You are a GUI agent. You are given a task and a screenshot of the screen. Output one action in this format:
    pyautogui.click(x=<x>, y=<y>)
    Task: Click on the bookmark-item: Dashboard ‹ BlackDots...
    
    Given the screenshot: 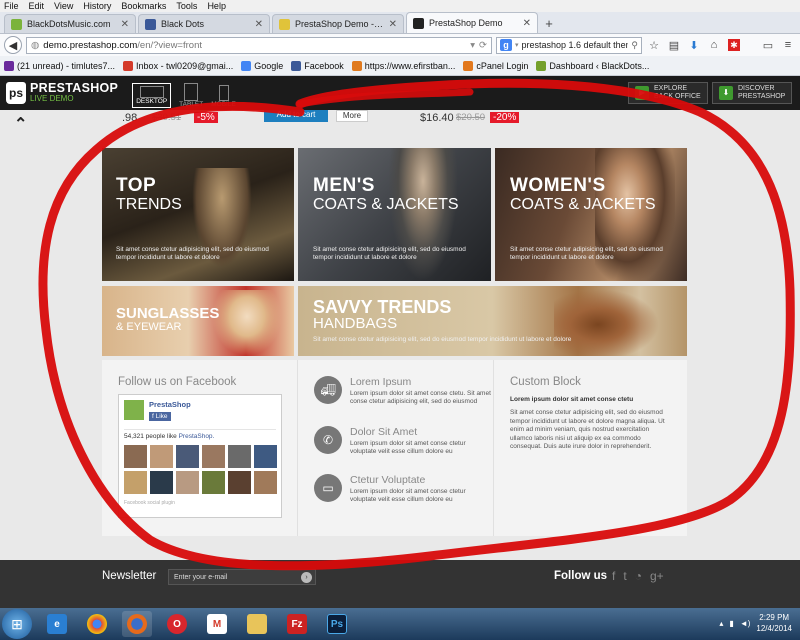 What is the action you would take?
    pyautogui.click(x=592, y=65)
    